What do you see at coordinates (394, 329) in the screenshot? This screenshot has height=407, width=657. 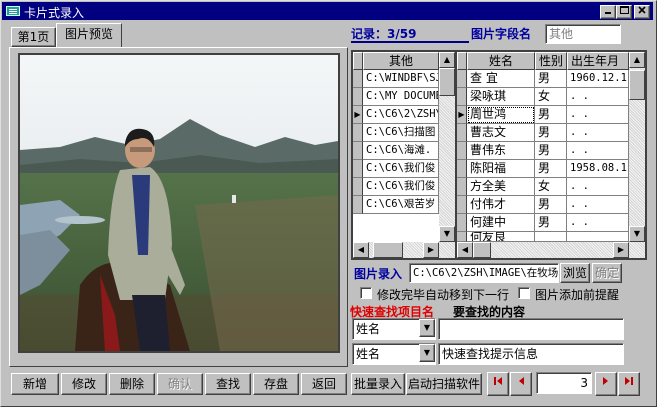 I see `search-field-select-1: 姓名 ▼` at bounding box center [394, 329].